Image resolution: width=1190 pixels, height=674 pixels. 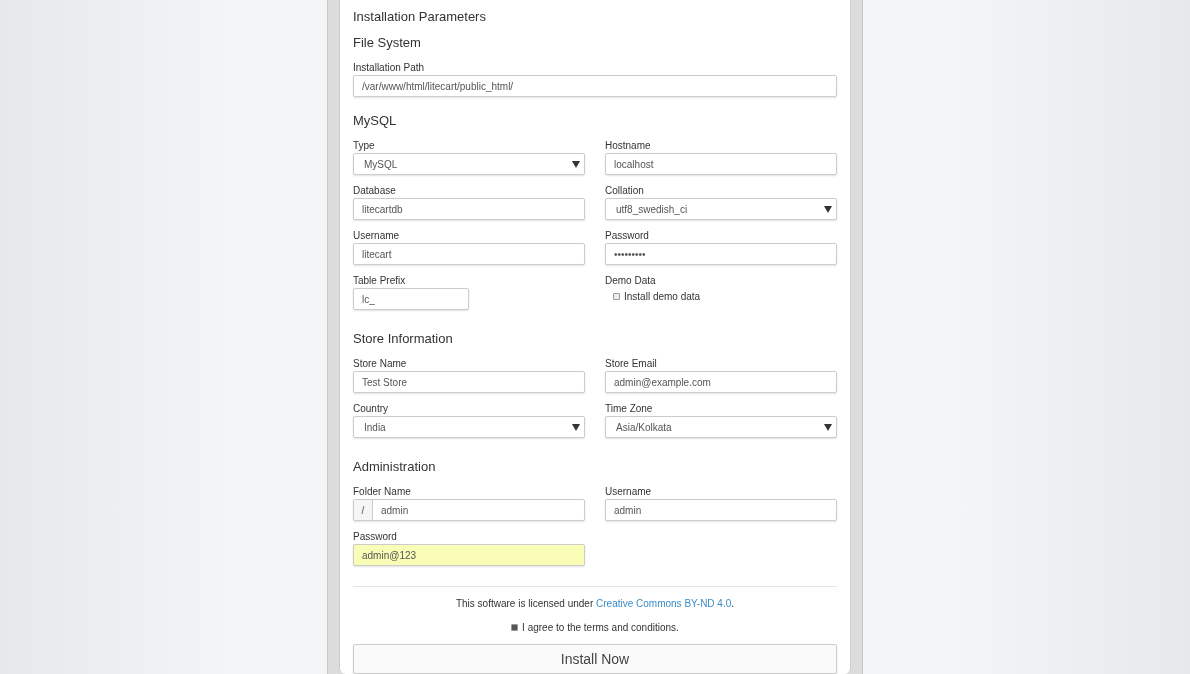 I want to click on field-label: Installation Path, so click(x=389, y=68).